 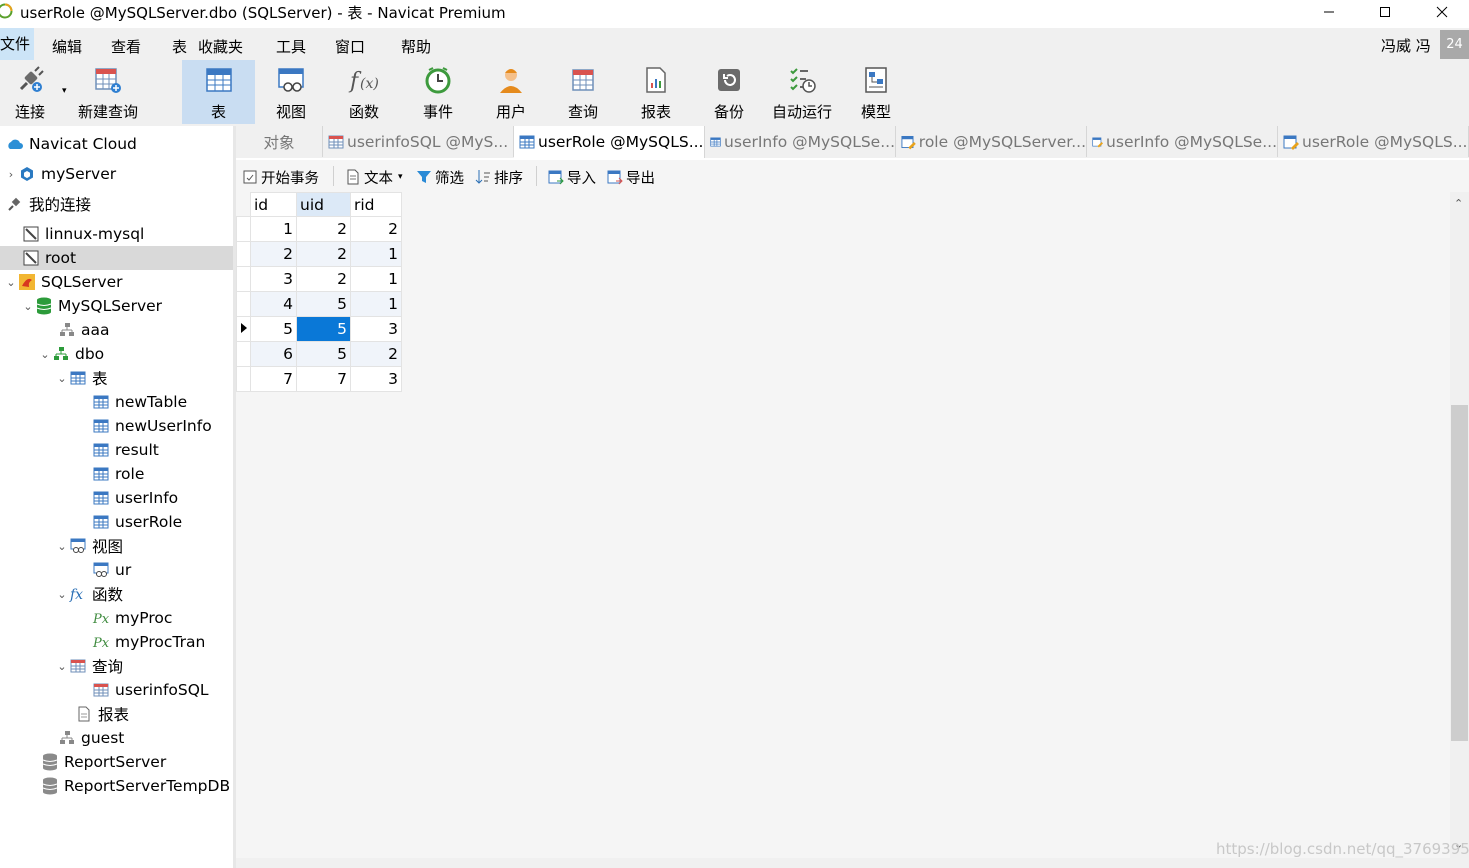 What do you see at coordinates (60, 174) in the screenshot?
I see `tree-node-myserver: › myServer` at bounding box center [60, 174].